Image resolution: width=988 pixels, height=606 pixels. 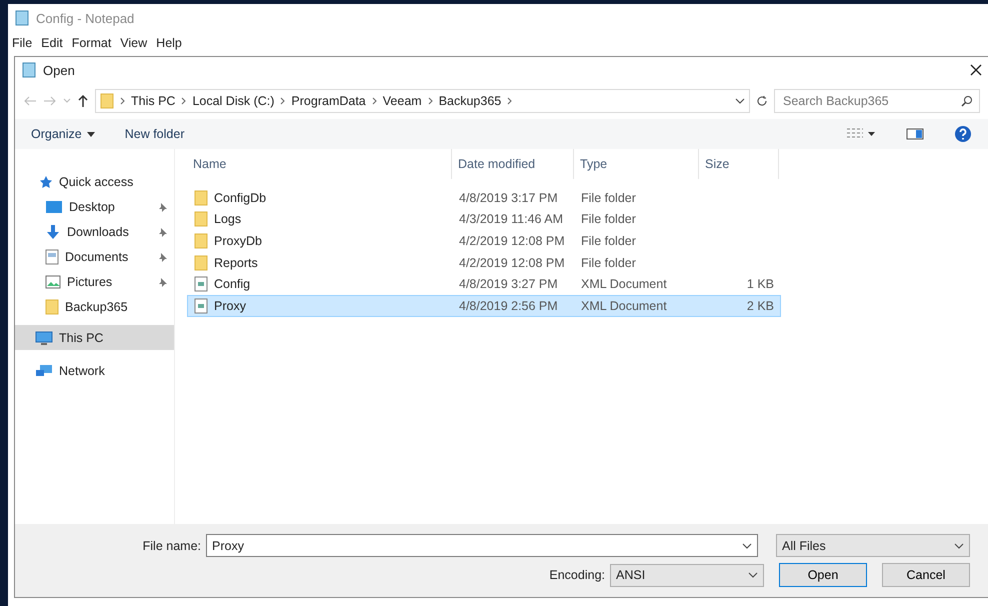 What do you see at coordinates (739, 164) in the screenshot?
I see `column-header: Size` at bounding box center [739, 164].